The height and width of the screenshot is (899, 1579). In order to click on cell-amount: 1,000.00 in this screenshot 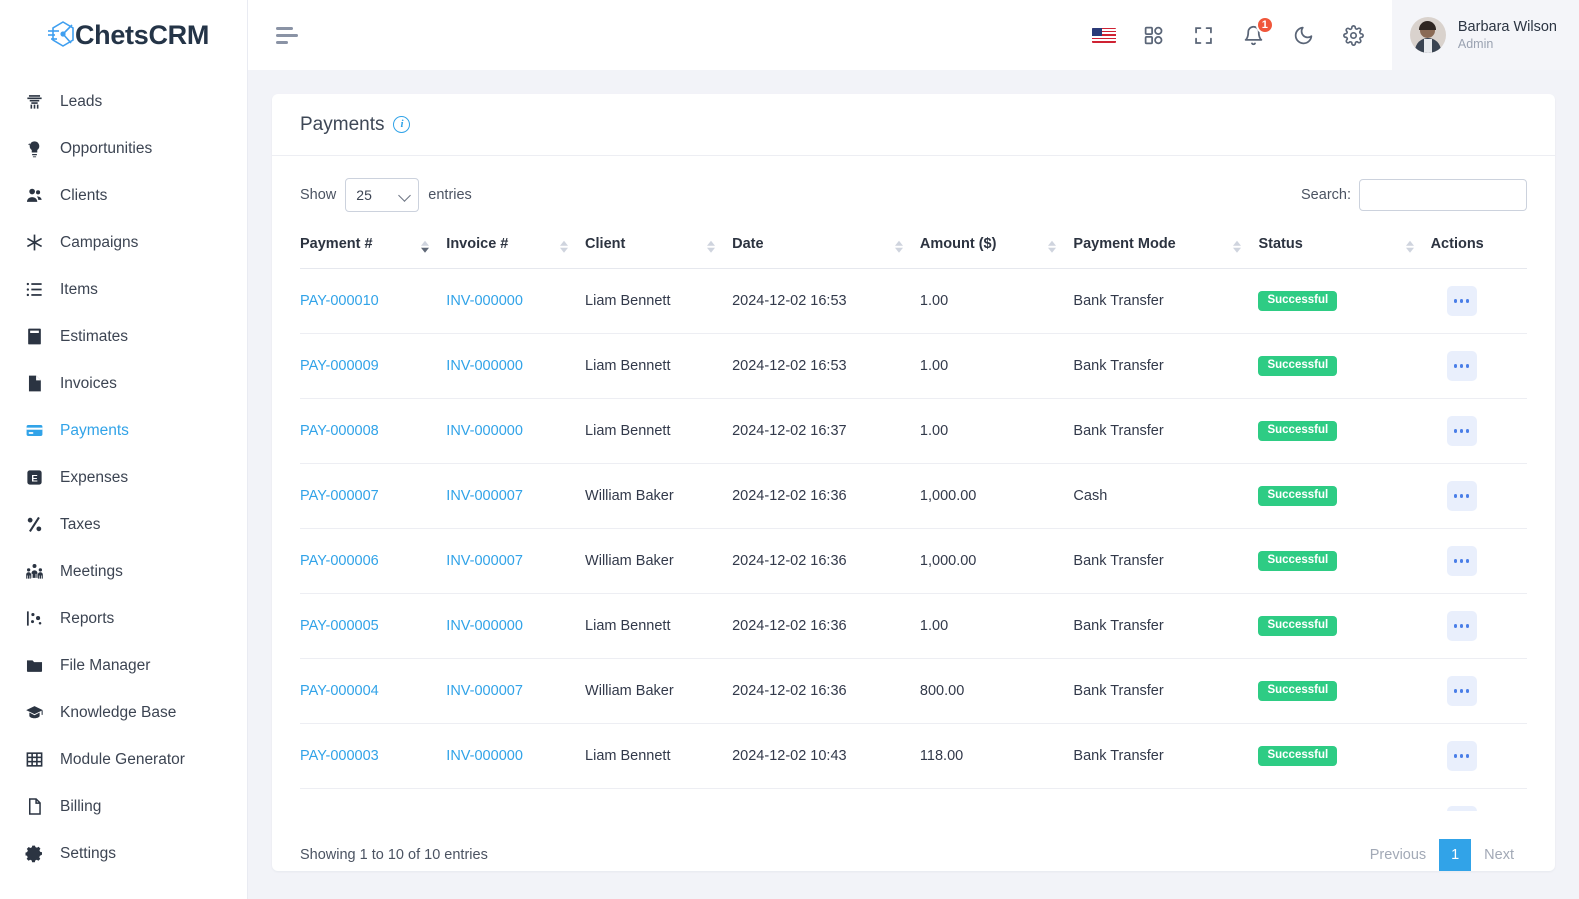, I will do `click(996, 496)`.